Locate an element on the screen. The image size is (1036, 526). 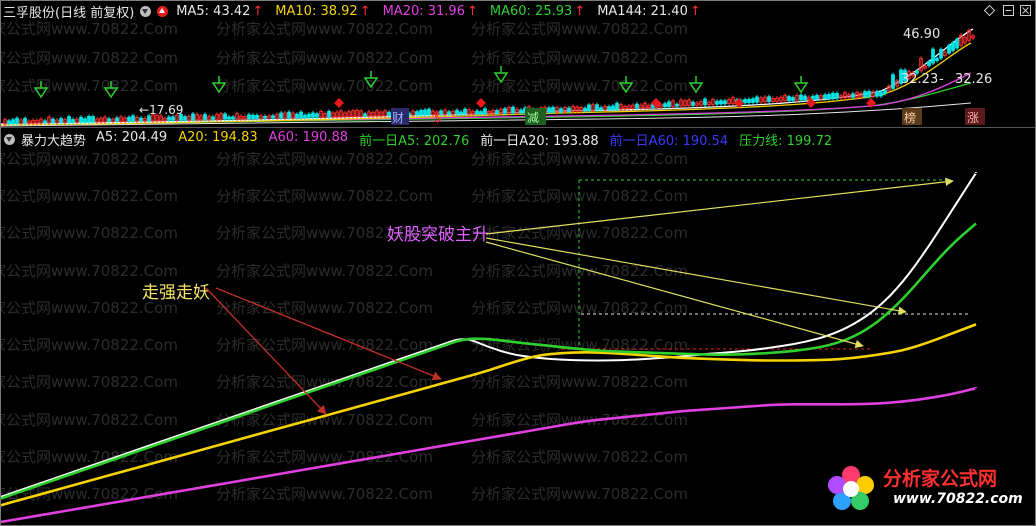
ma-legend-item: MA20: 31.96 ↑ is located at coordinates (430, 11).